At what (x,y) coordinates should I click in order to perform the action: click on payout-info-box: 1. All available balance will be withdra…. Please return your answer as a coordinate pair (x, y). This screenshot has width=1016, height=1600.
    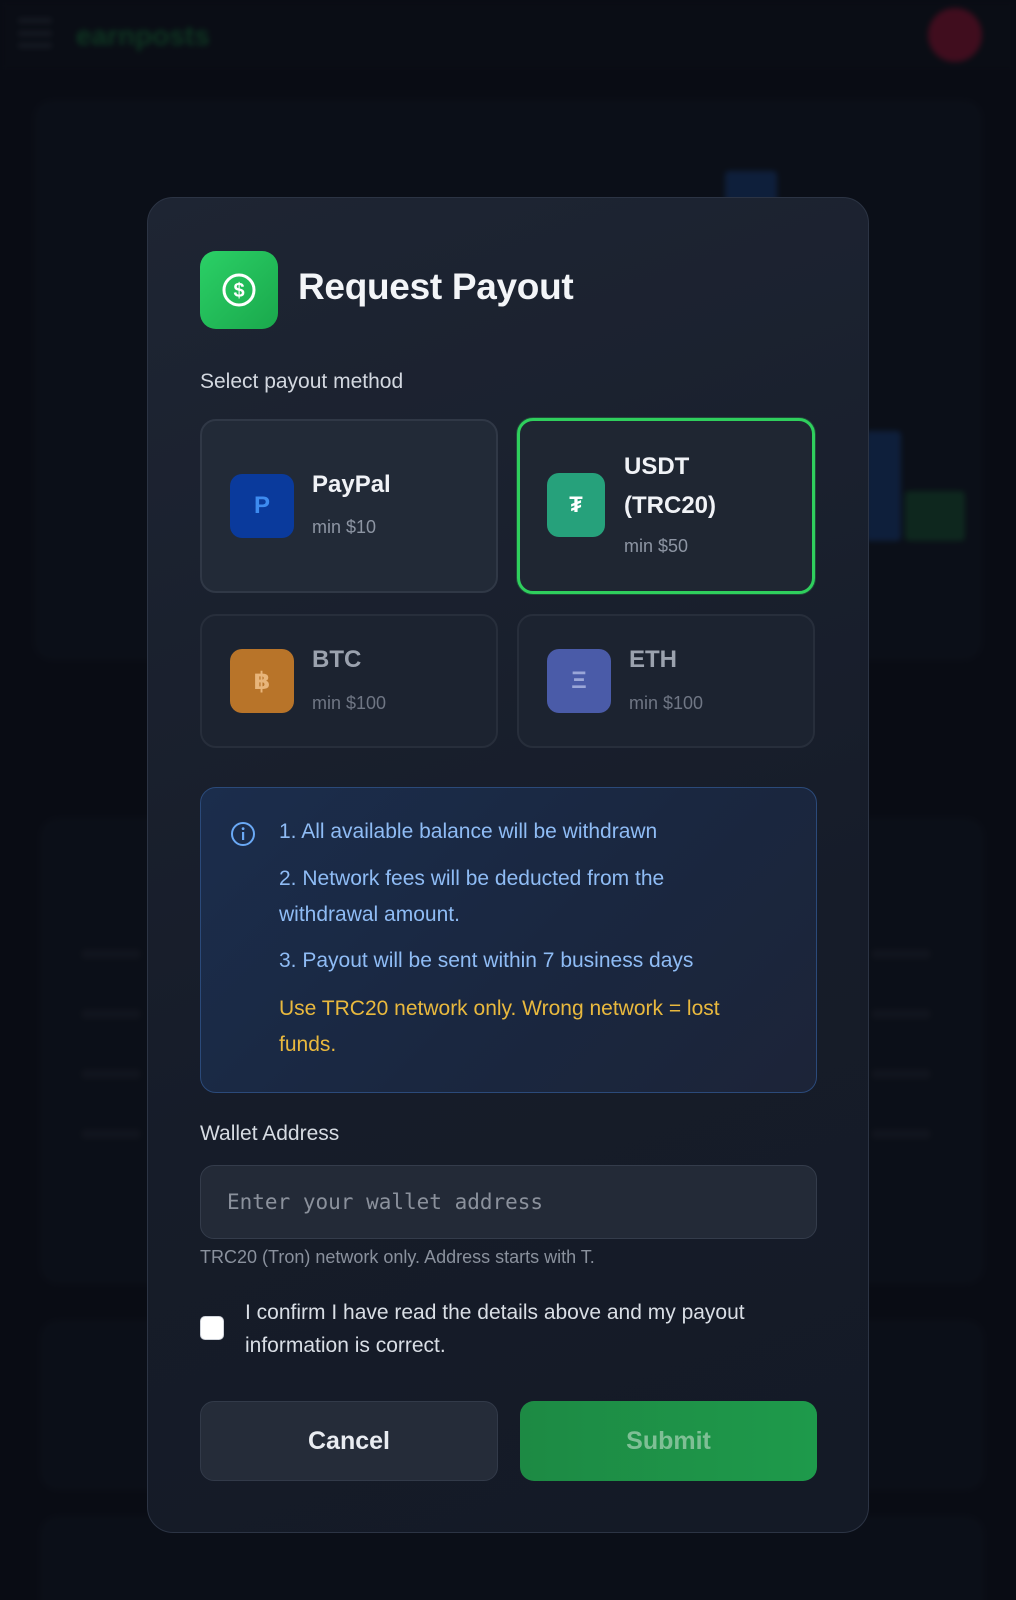
    Looking at the image, I should click on (508, 940).